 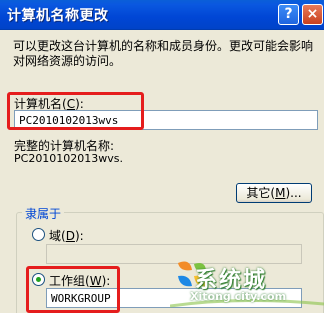 I want to click on window-title: 计算机名称更改, so click(x=58, y=16).